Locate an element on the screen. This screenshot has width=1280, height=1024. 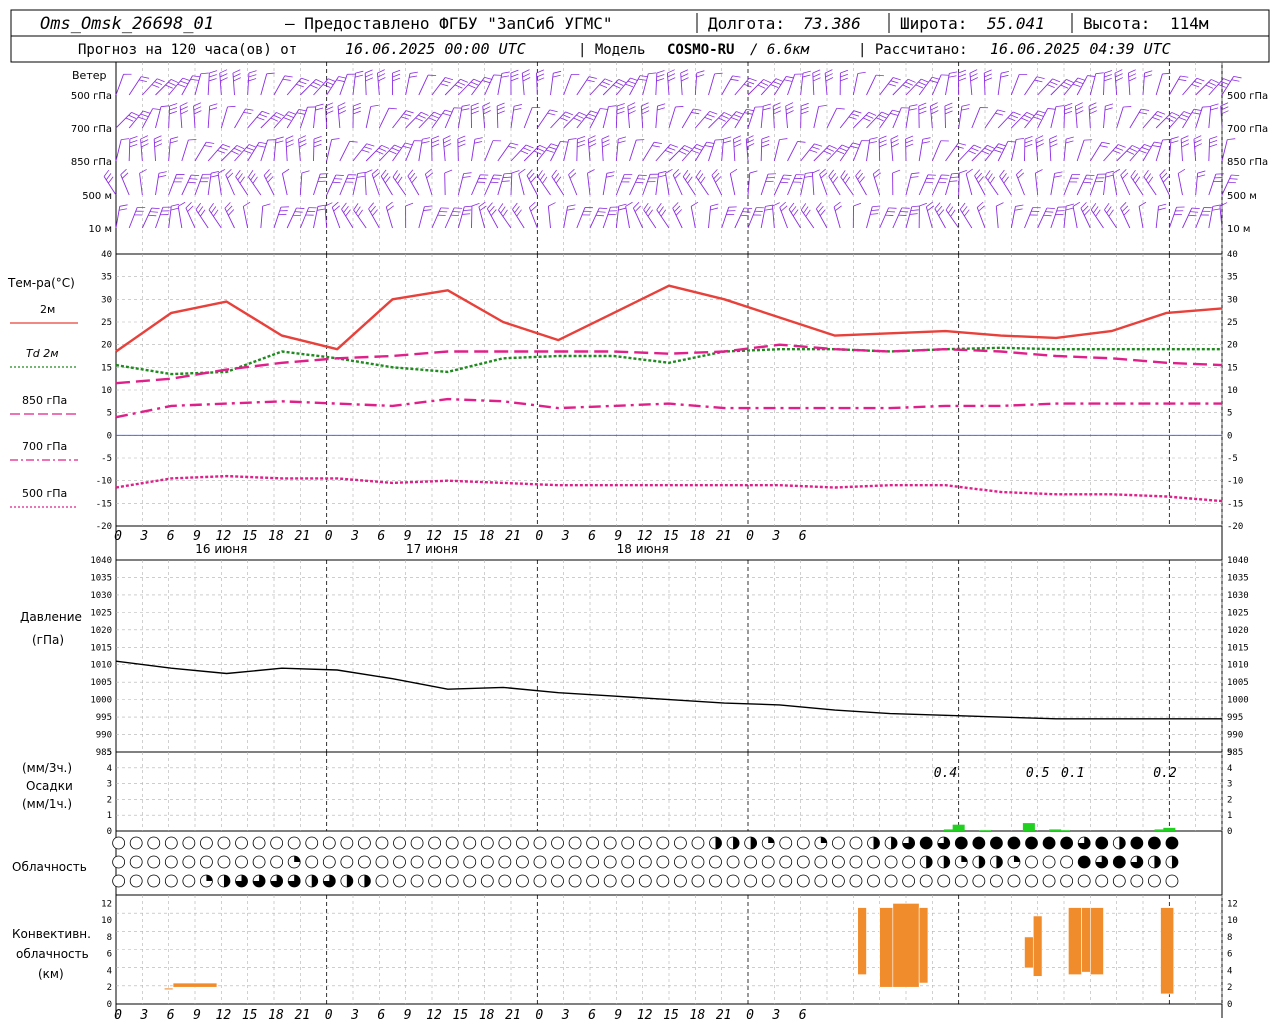
pressure-tick-label-right: 1010 is located at coordinates (1238, 666).